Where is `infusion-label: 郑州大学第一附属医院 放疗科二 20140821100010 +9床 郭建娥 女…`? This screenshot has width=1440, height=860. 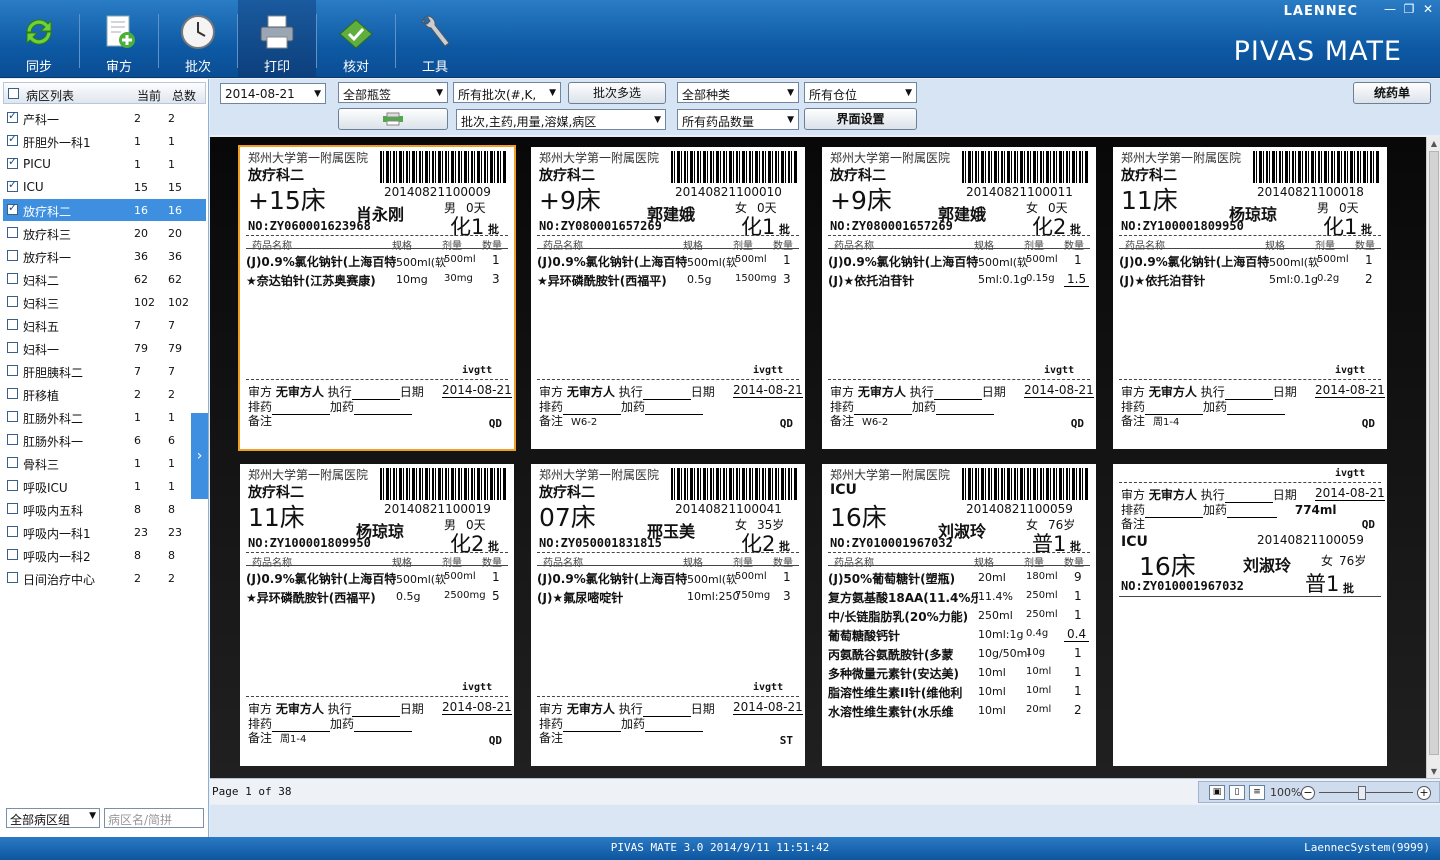 infusion-label: 郑州大学第一附属医院 放疗科二 20140821100010 +9床 郭建娥 女… is located at coordinates (668, 298).